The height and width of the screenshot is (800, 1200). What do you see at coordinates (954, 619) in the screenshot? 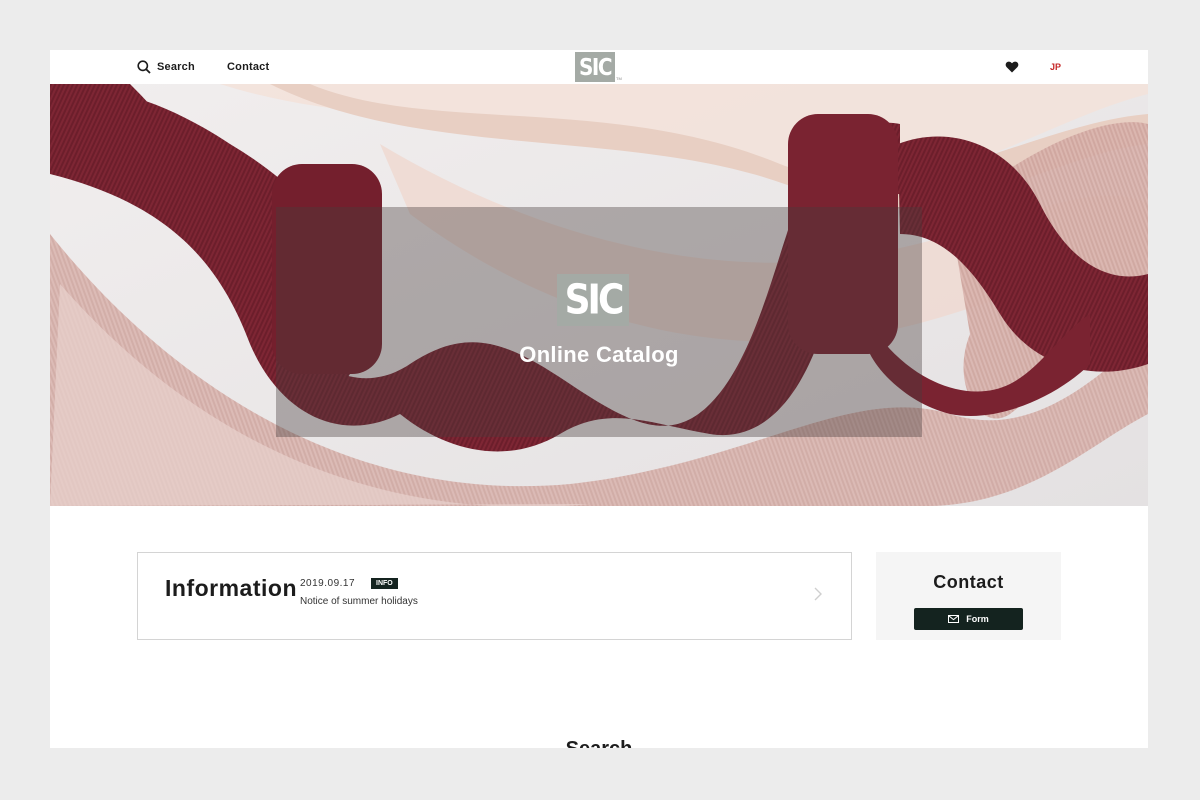
I see `mail-icon` at bounding box center [954, 619].